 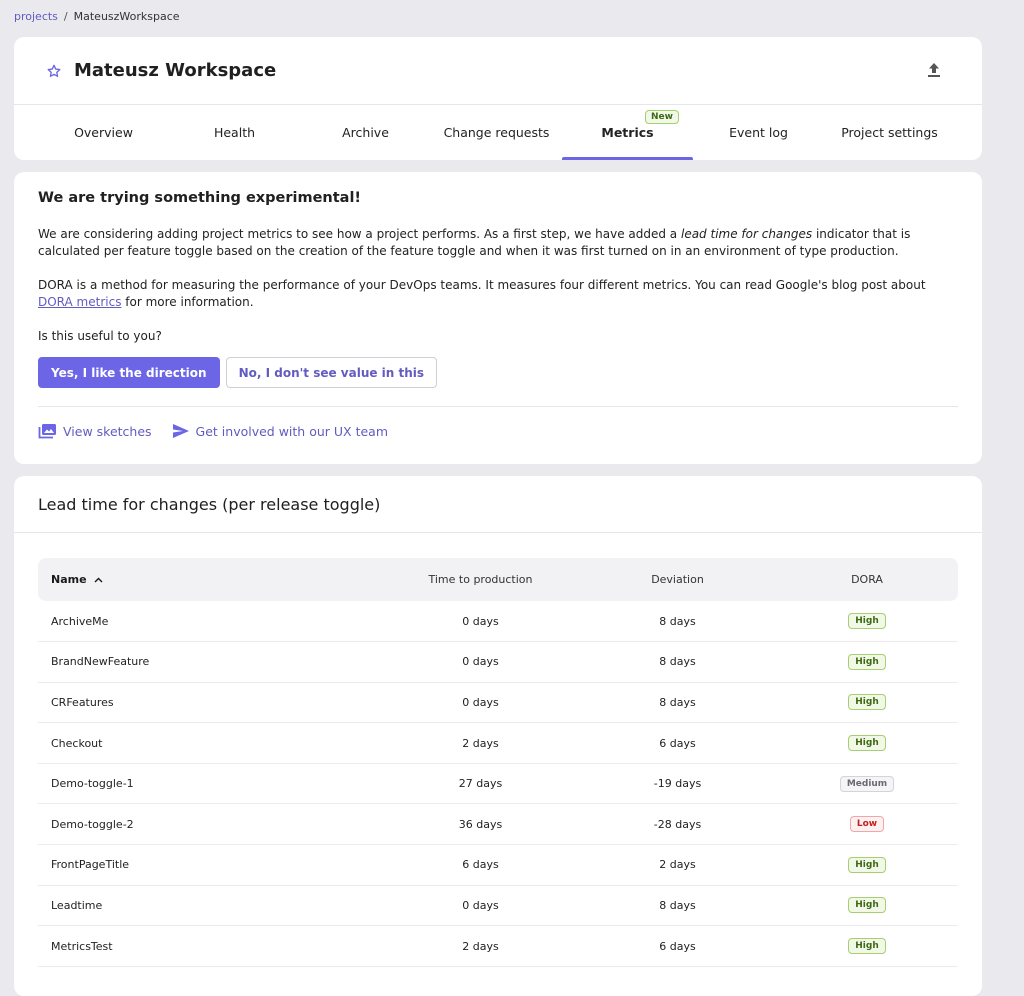 I want to click on table-row: FrontPageTitle 6 days 2 days High, so click(x=498, y=865).